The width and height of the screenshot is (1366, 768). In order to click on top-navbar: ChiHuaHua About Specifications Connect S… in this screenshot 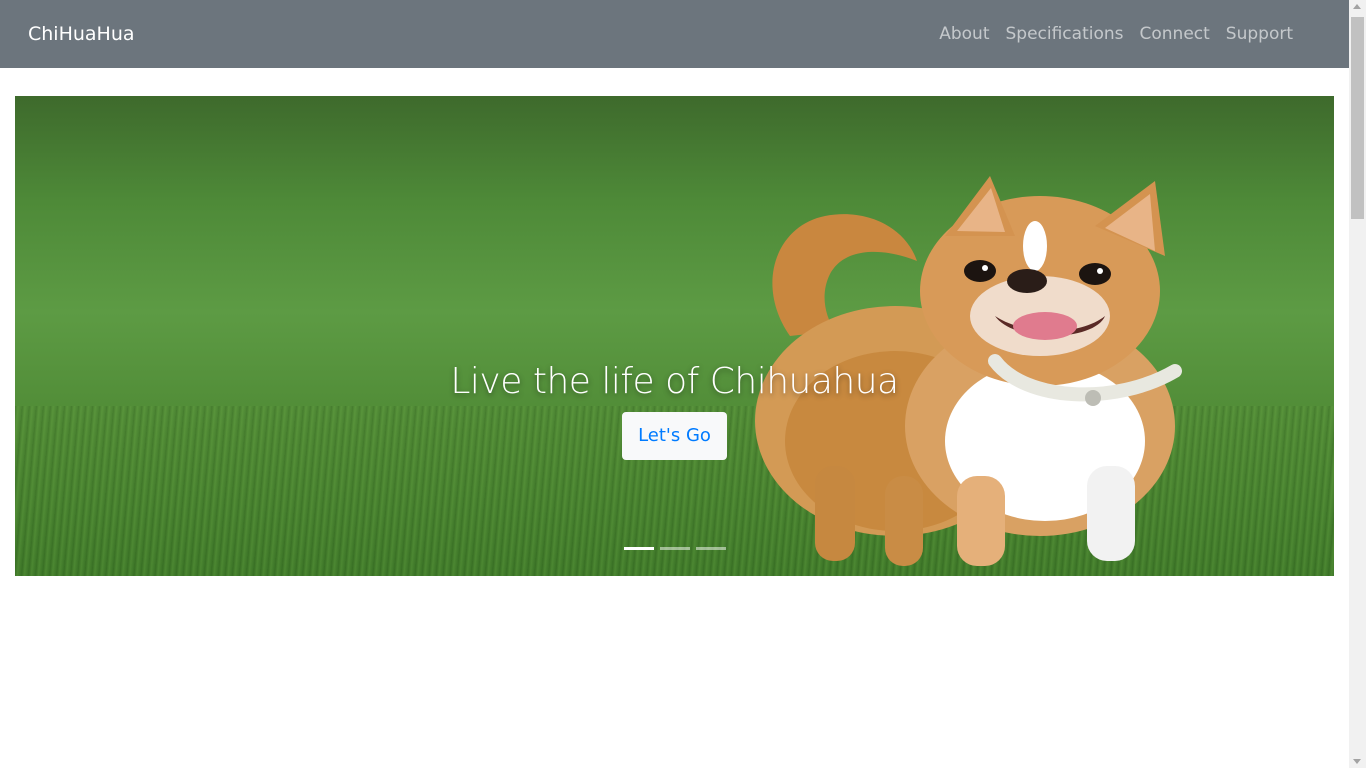, I will do `click(674, 34)`.